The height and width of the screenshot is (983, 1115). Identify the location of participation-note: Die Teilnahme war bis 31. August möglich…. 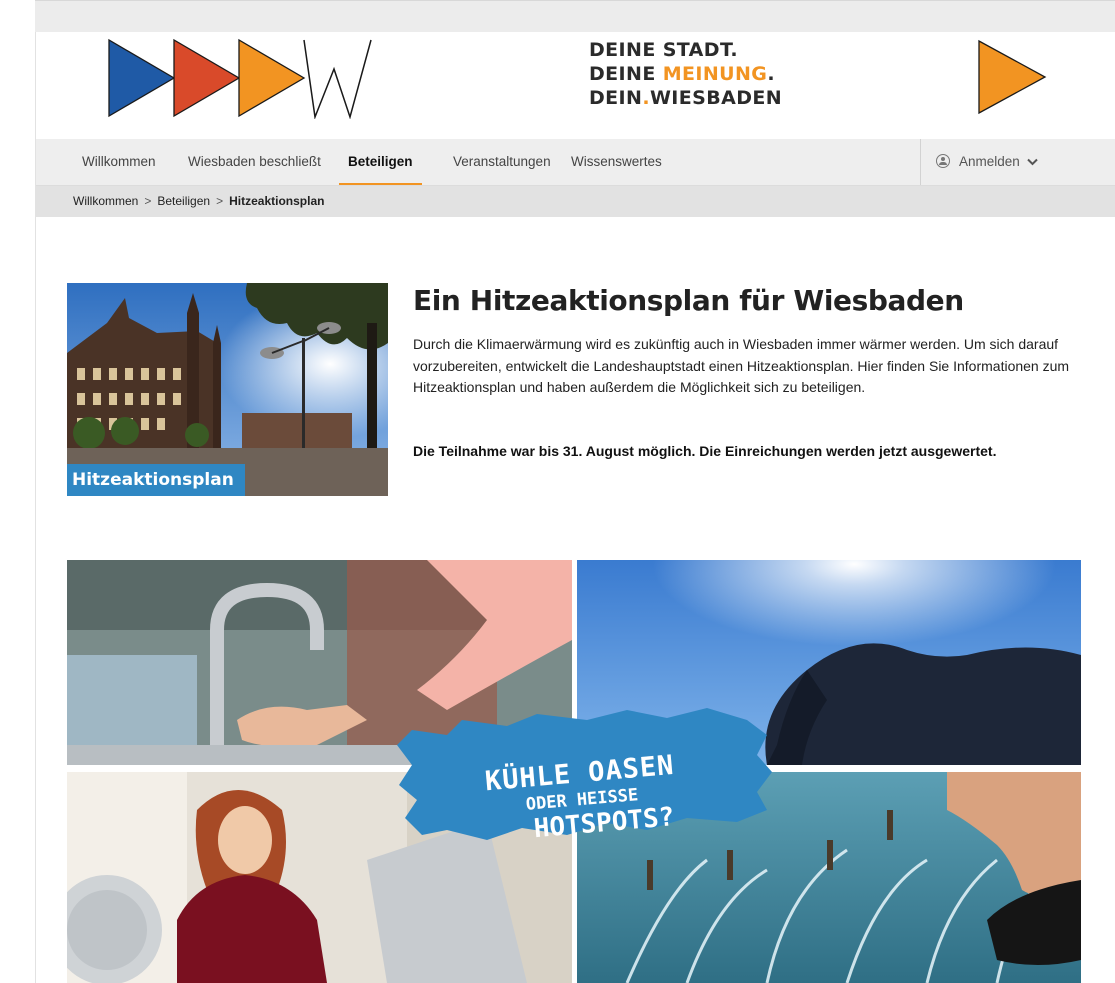
(705, 451).